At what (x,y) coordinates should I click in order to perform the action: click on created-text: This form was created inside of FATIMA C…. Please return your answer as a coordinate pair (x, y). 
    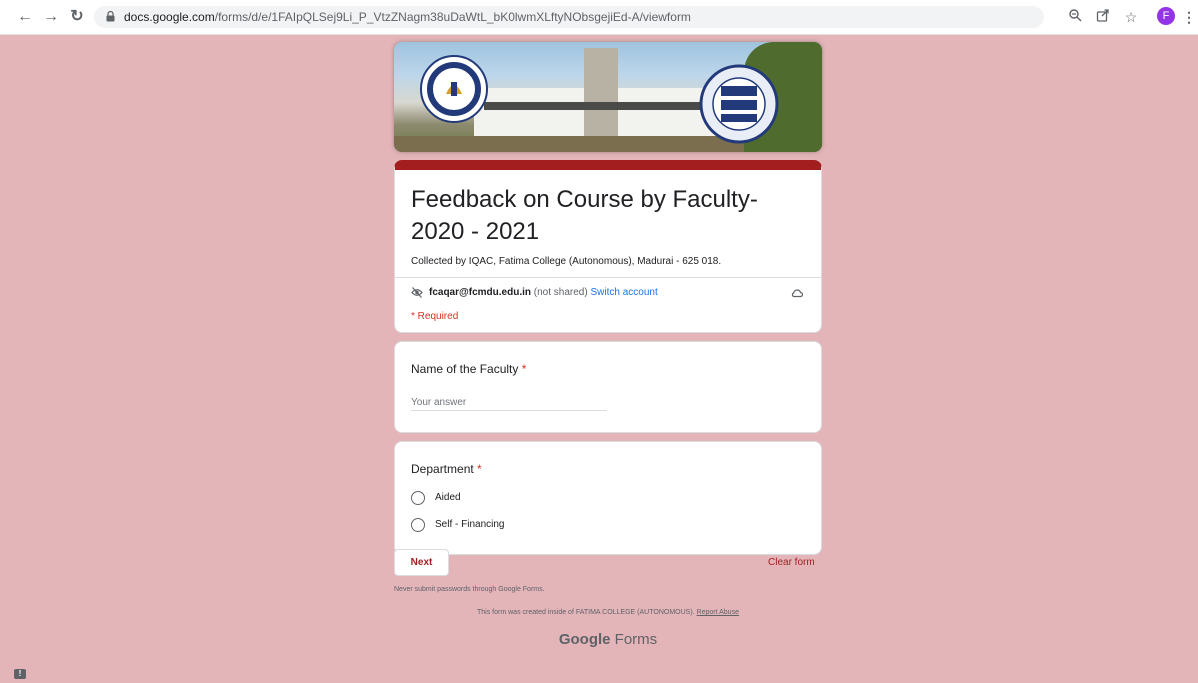
    Looking at the image, I should click on (586, 612).